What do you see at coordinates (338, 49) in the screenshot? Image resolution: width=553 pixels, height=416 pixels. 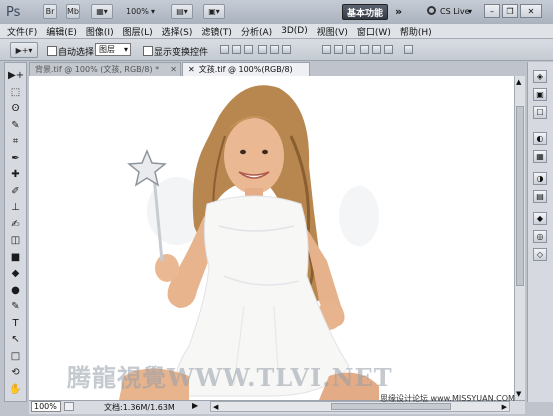 I see `distribute-vcenter-icon` at bounding box center [338, 49].